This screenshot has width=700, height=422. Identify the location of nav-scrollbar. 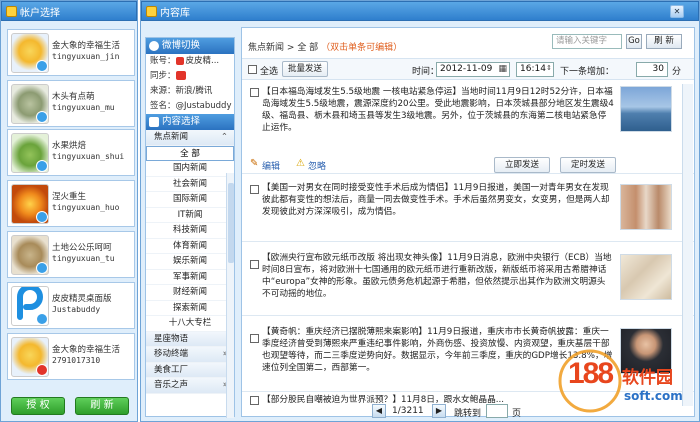
(230, 295).